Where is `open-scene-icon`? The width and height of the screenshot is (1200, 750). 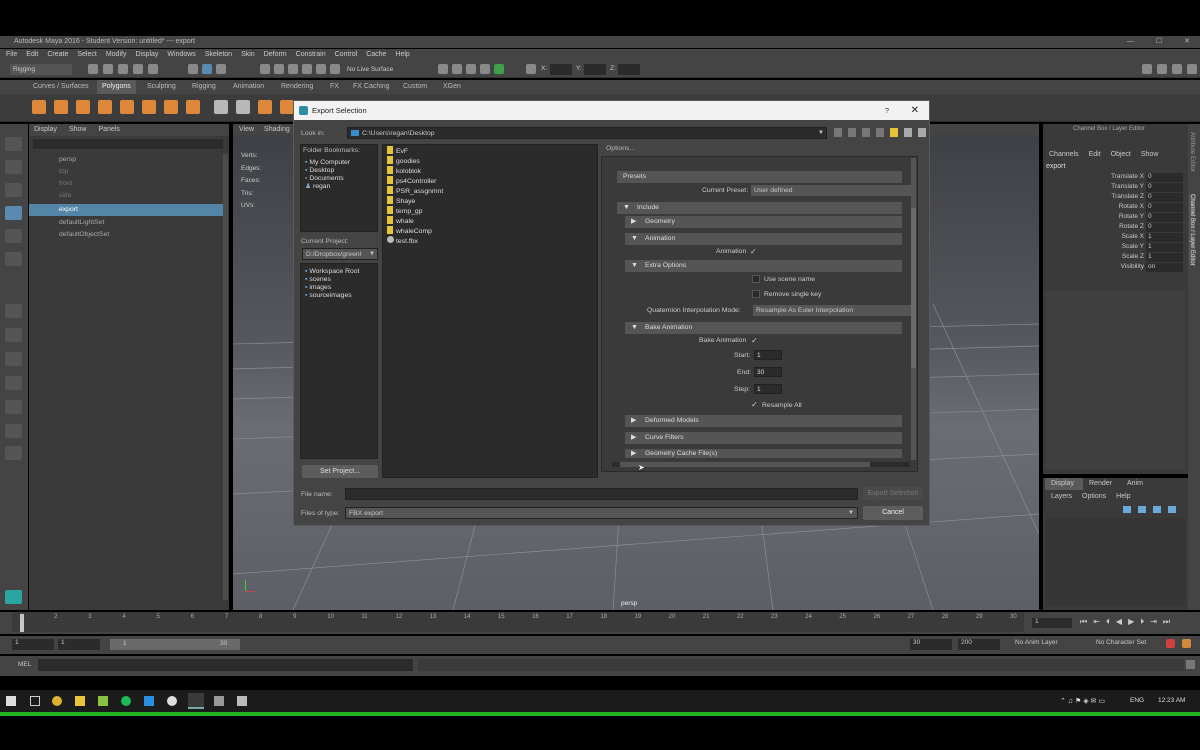
open-scene-icon is located at coordinates (108, 69).